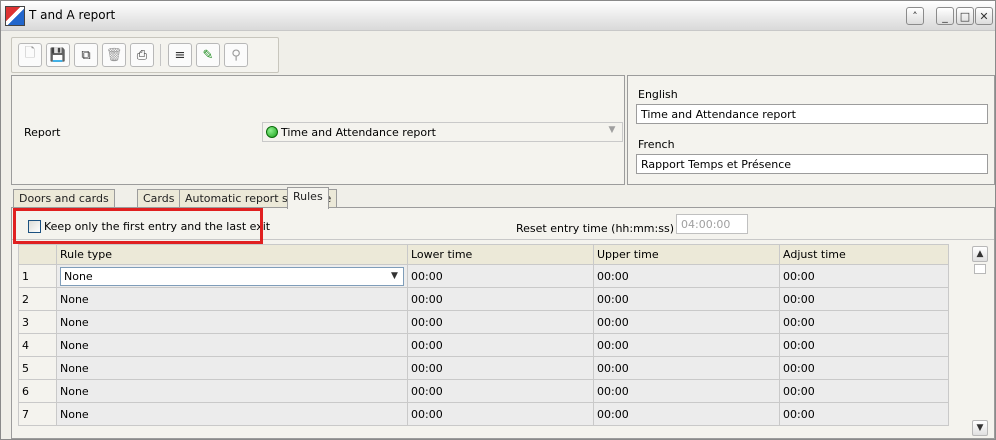  I want to click on table-row: 5 None 00:00 00:00 00:00, so click(483, 368).